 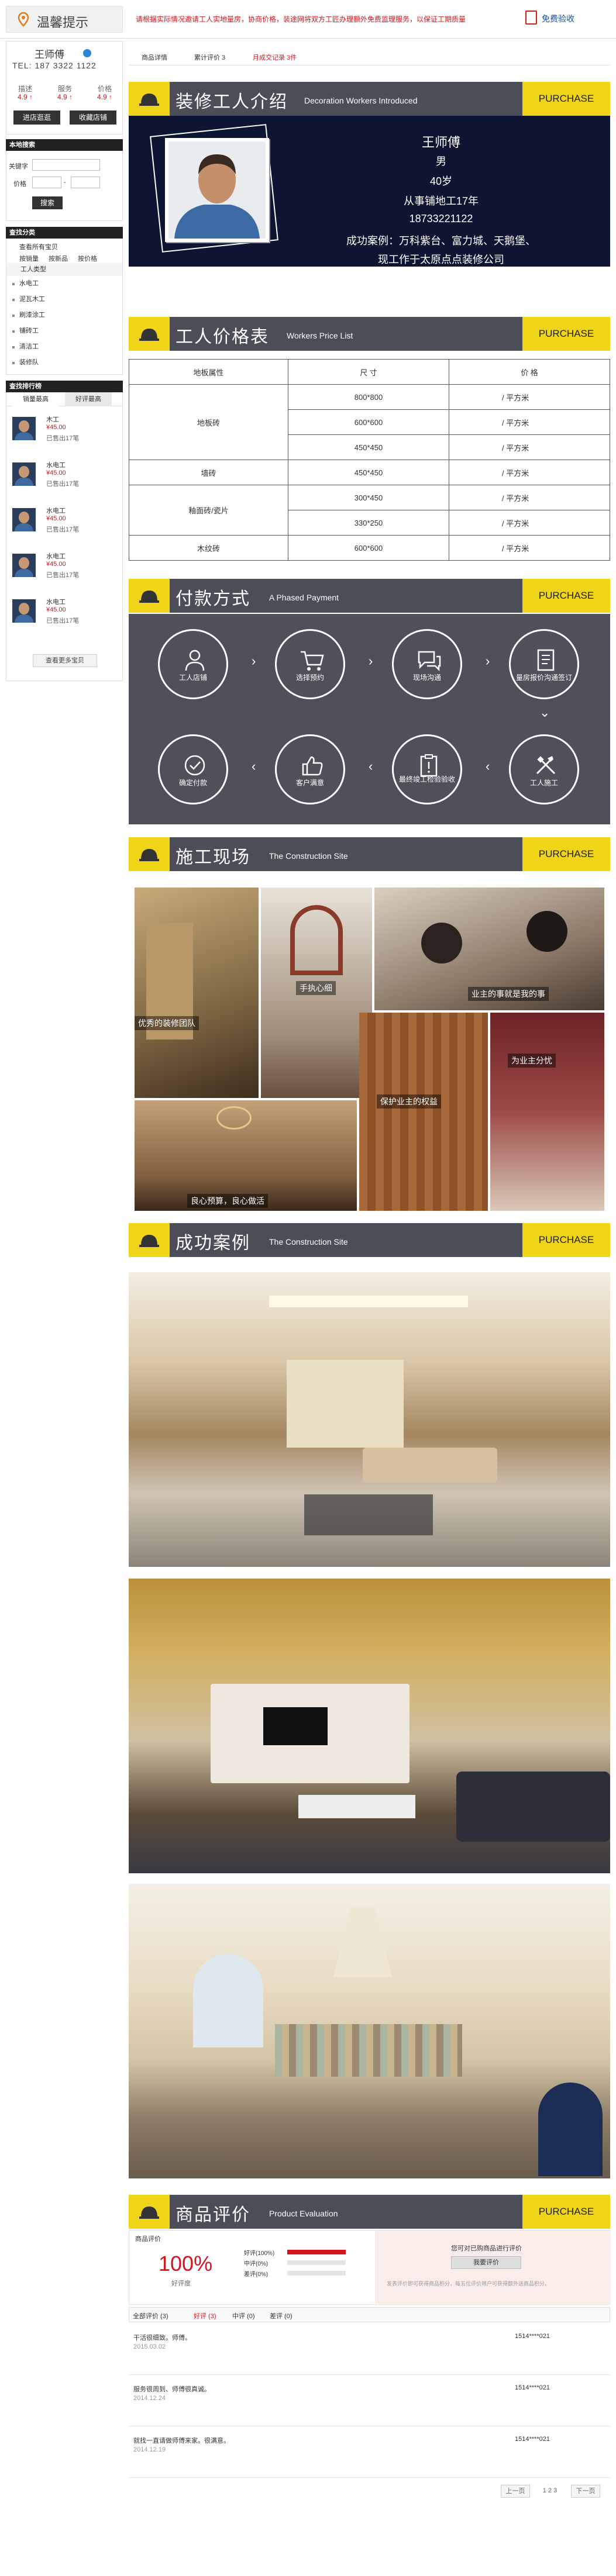 What do you see at coordinates (64, 347) in the screenshot?
I see `category-item: 清洁工` at bounding box center [64, 347].